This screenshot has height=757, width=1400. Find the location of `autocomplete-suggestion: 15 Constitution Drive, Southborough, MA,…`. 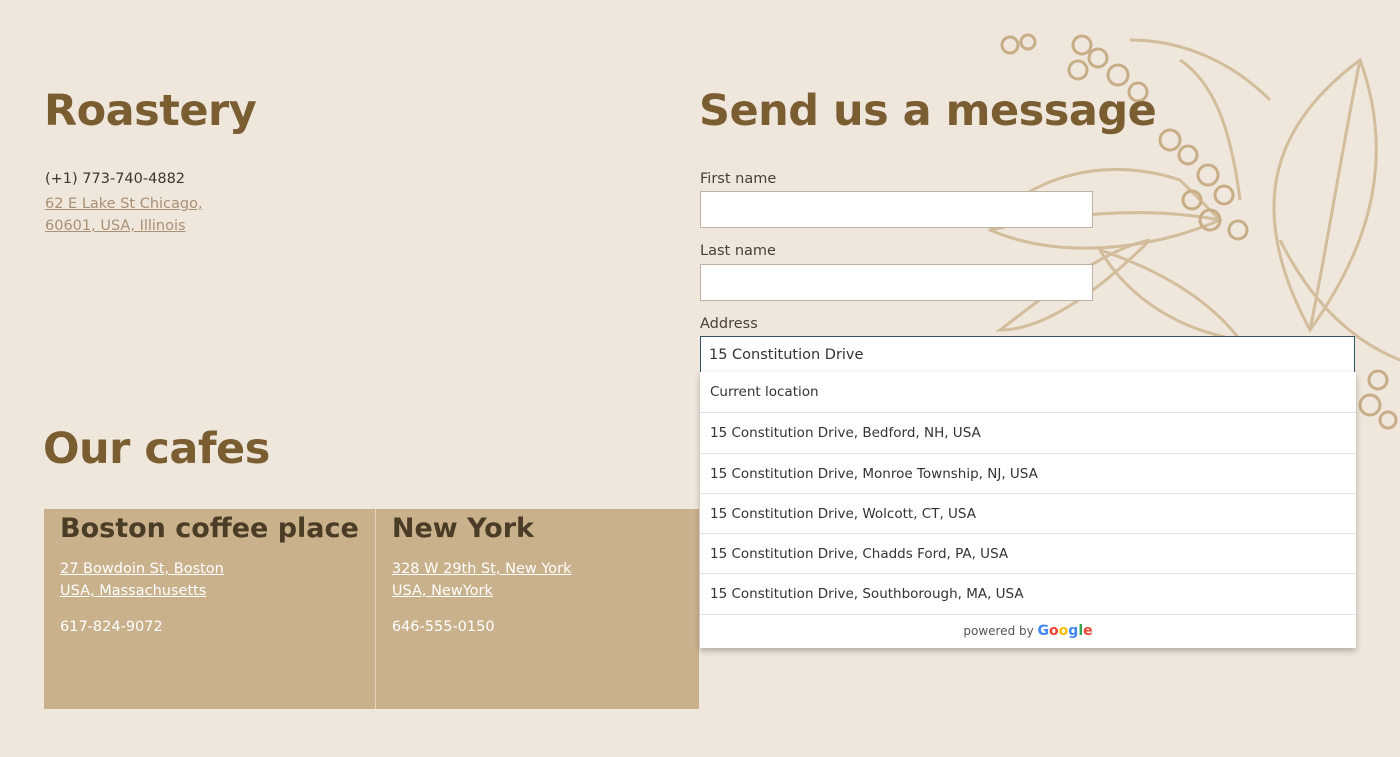

autocomplete-suggestion: 15 Constitution Drive, Southborough, MA,… is located at coordinates (1028, 593).